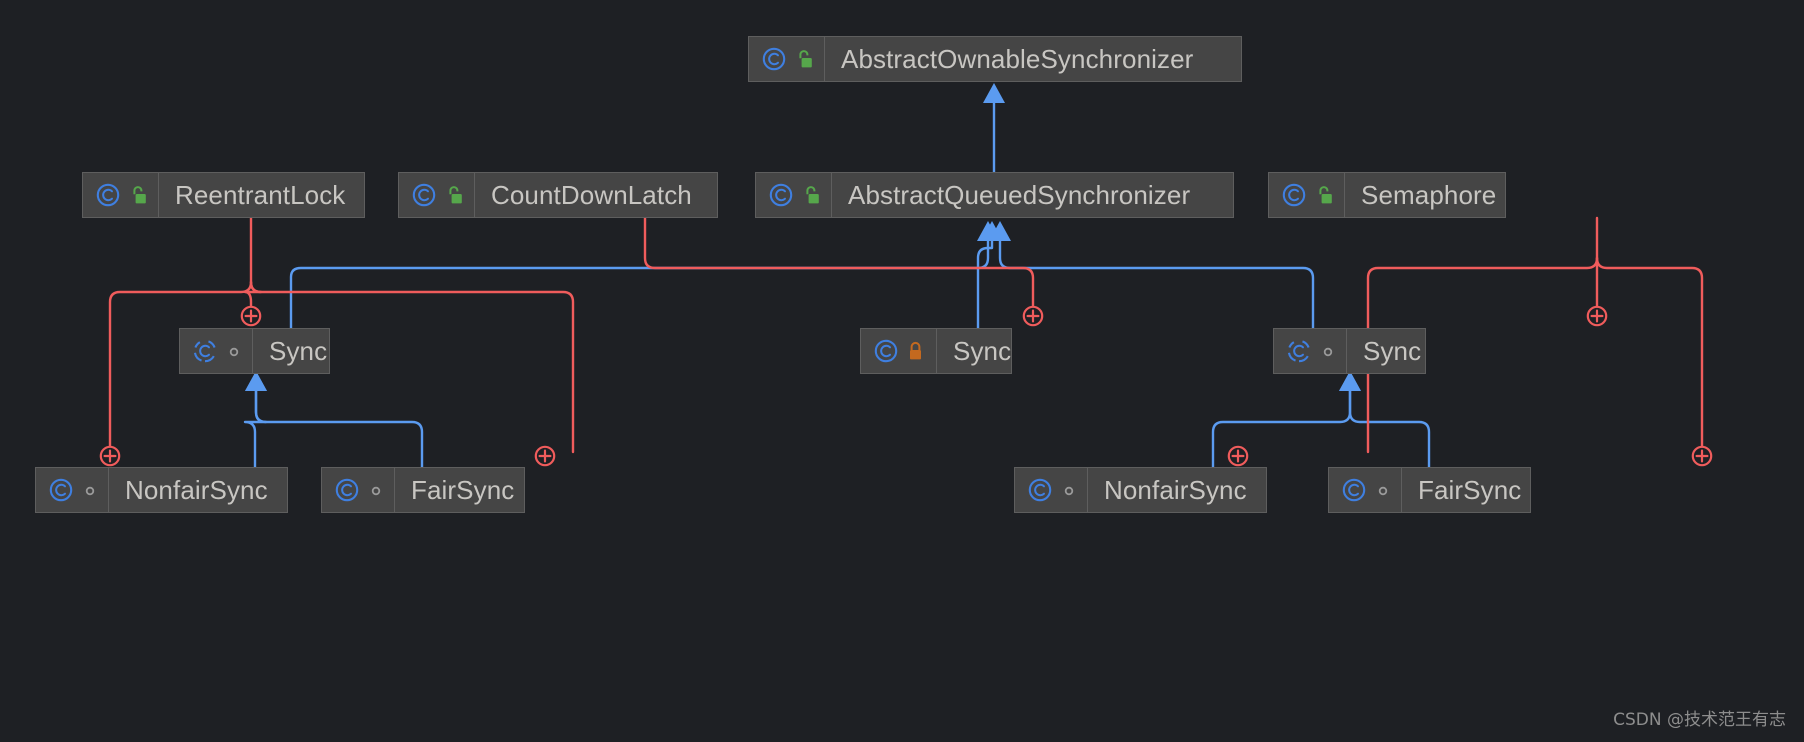 The height and width of the screenshot is (742, 1804). I want to click on edge-e-semsync-aqs, so click(1156, 283).